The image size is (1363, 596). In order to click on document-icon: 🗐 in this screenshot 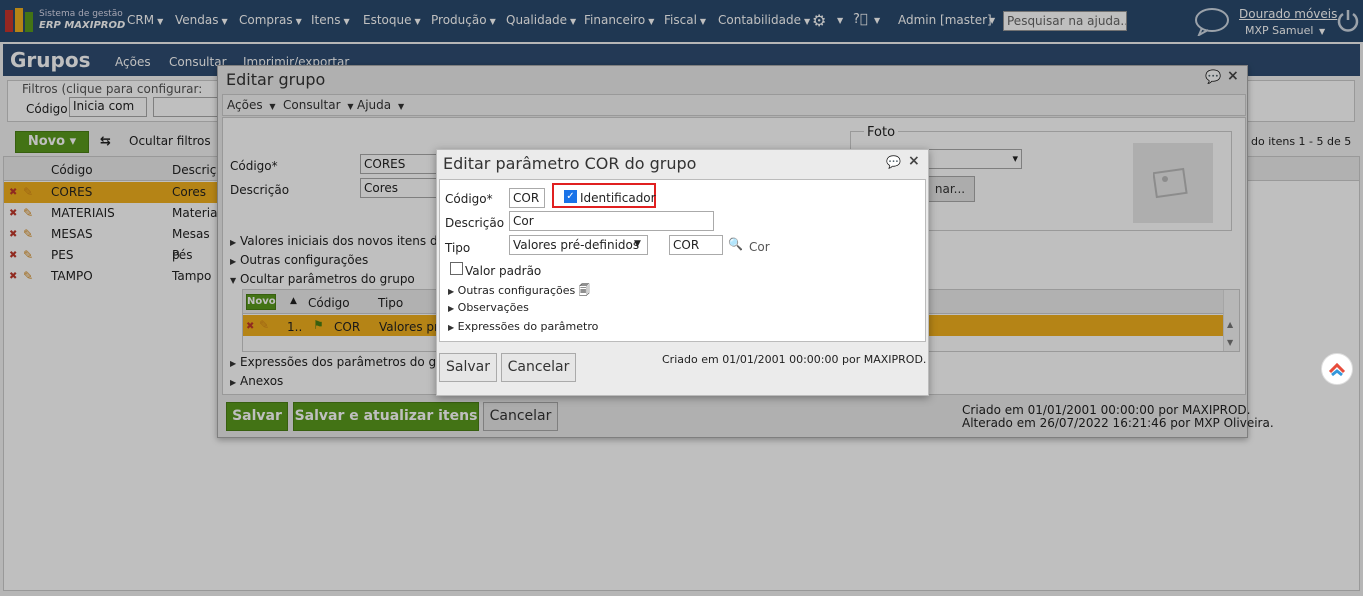, I will do `click(584, 290)`.